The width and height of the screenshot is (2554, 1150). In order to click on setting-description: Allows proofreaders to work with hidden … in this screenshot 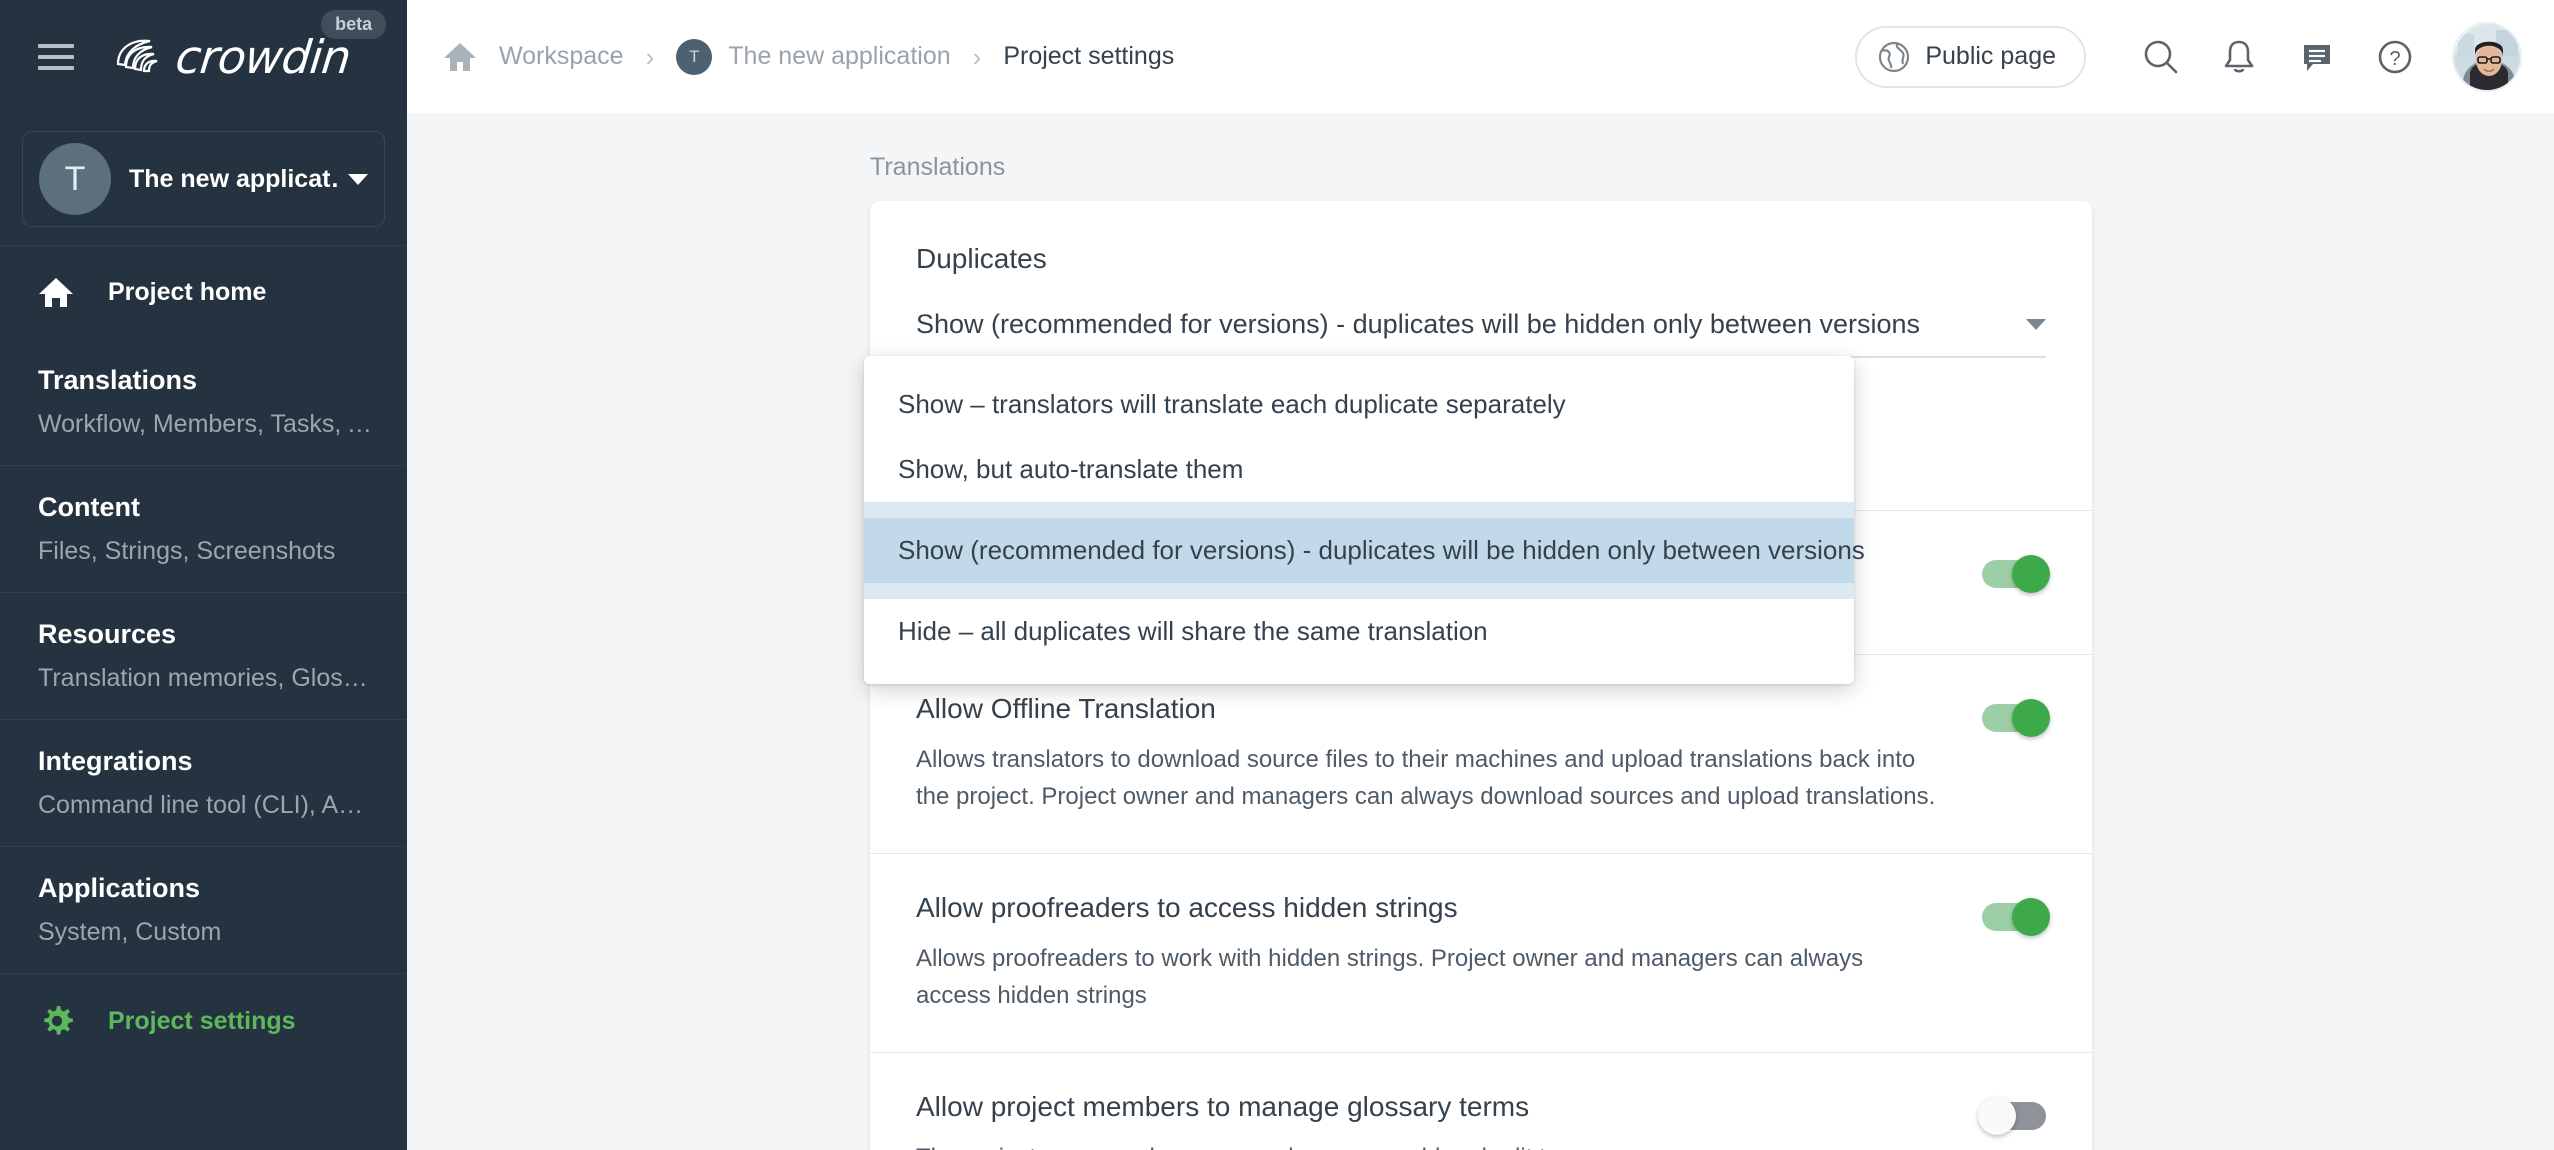, I will do `click(1390, 977)`.